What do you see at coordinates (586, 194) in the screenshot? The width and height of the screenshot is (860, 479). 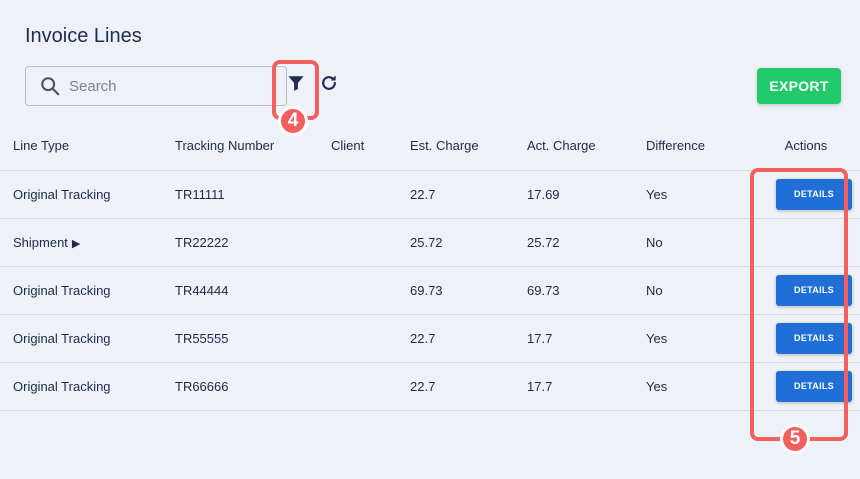 I see `cell-act-charge: 17.69` at bounding box center [586, 194].